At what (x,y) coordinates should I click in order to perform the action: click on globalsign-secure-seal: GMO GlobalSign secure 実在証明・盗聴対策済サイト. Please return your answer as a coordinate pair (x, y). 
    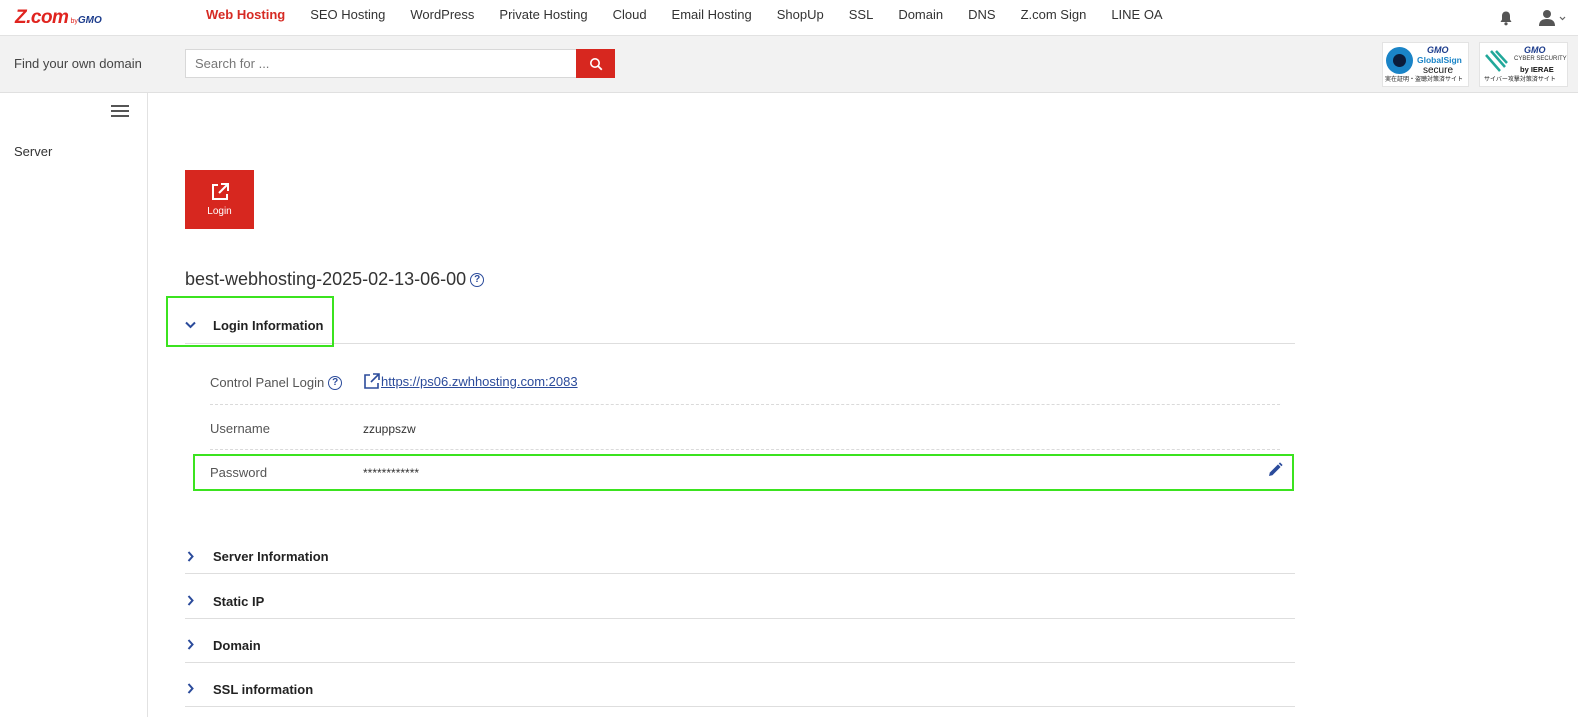
    Looking at the image, I should click on (1425, 64).